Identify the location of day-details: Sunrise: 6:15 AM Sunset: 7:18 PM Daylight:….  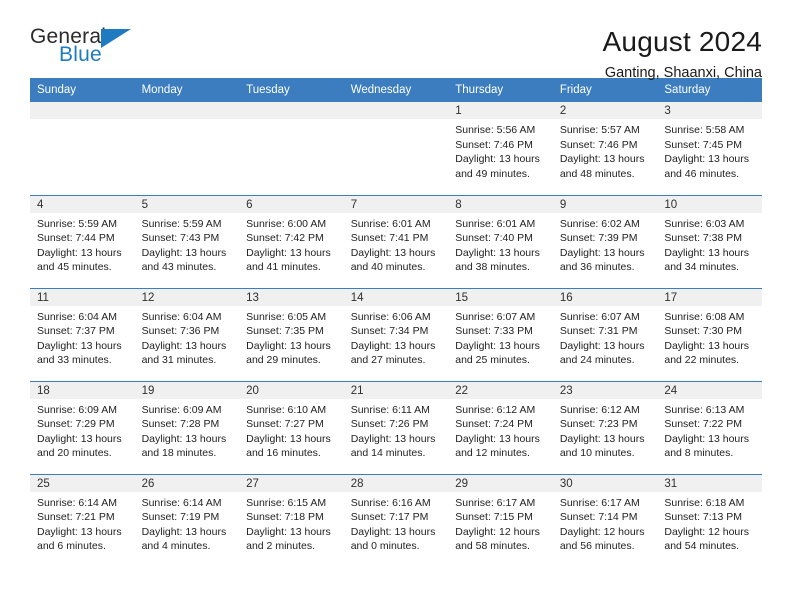
(291, 523).